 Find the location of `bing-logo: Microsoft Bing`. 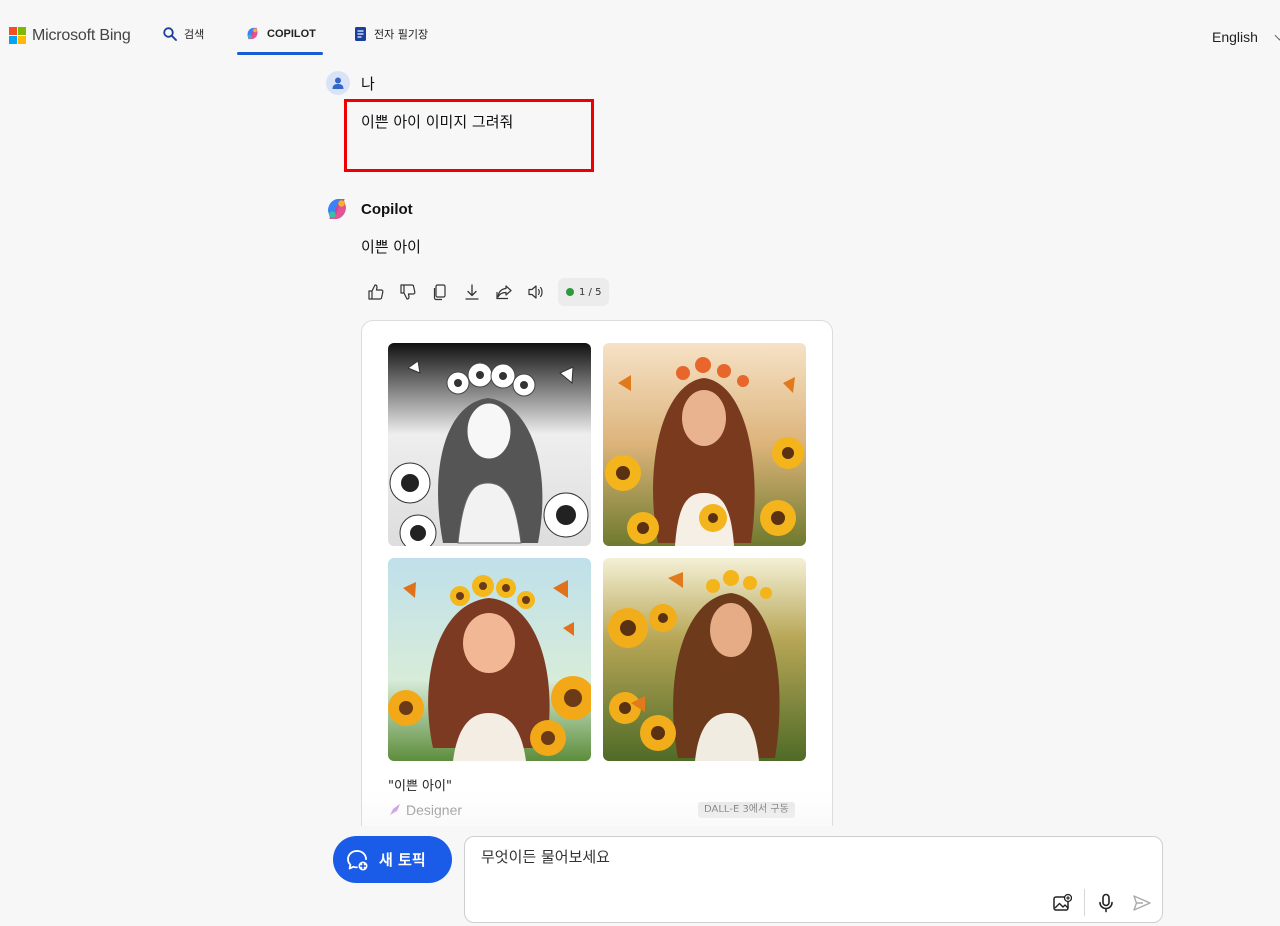

bing-logo: Microsoft Bing is located at coordinates (70, 36).